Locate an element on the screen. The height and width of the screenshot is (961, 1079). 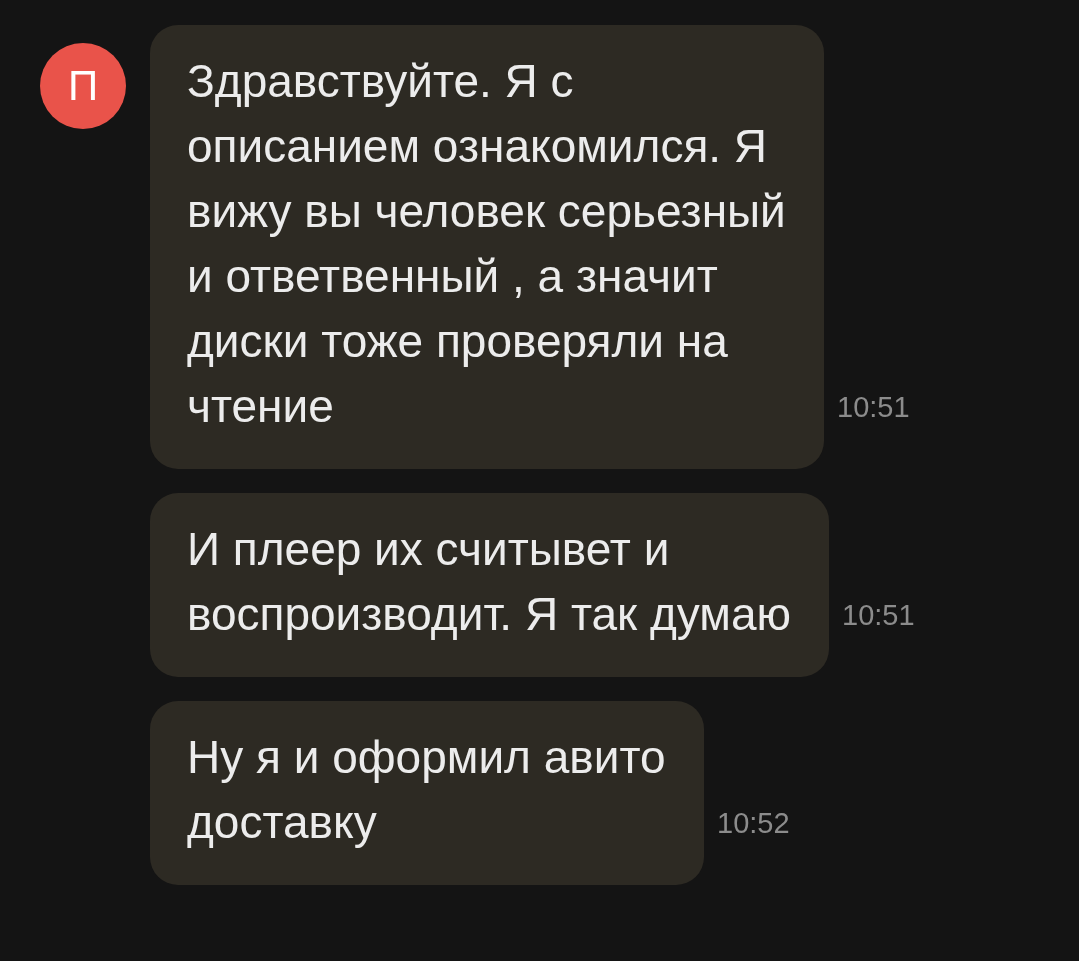
message-bubble: Ну я и оформил авито доставку is located at coordinates (427, 793).